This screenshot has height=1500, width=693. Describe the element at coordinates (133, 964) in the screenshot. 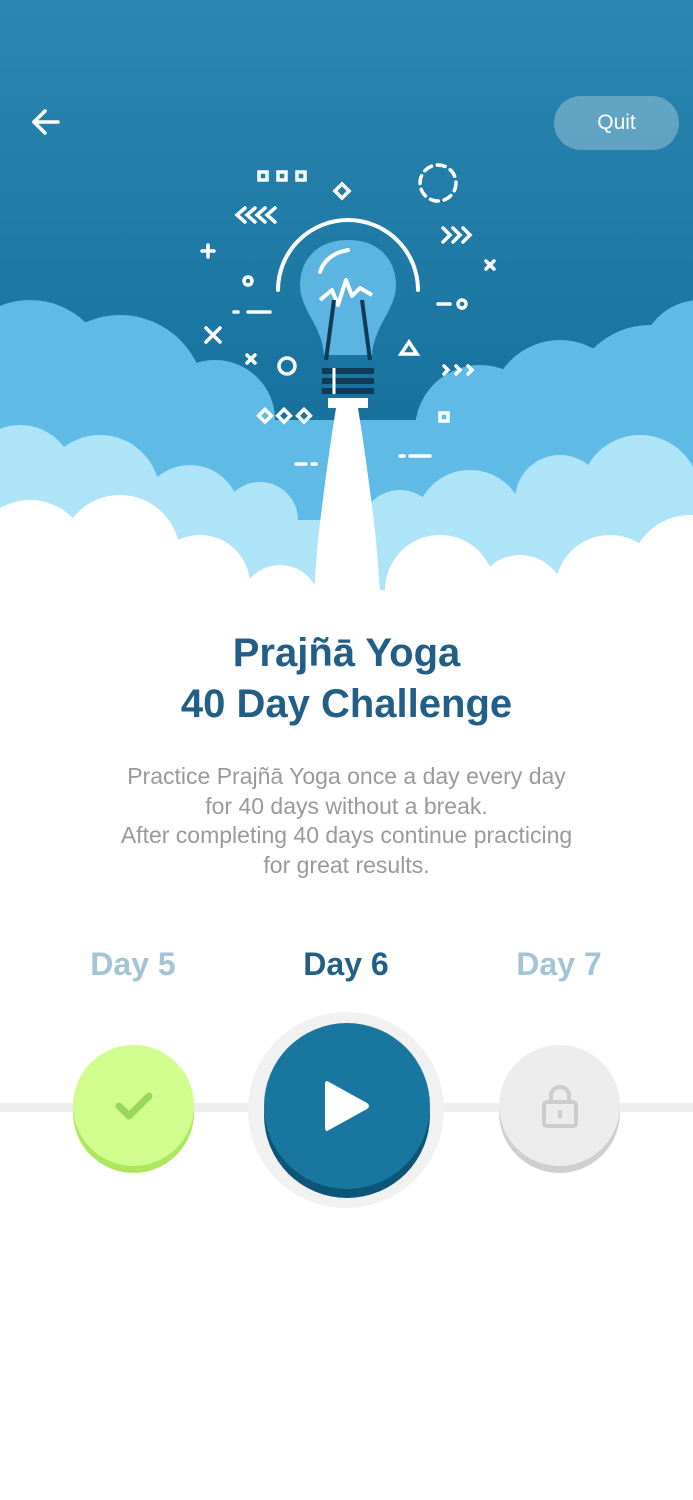

I see `day-label-previous: Day 5` at that location.